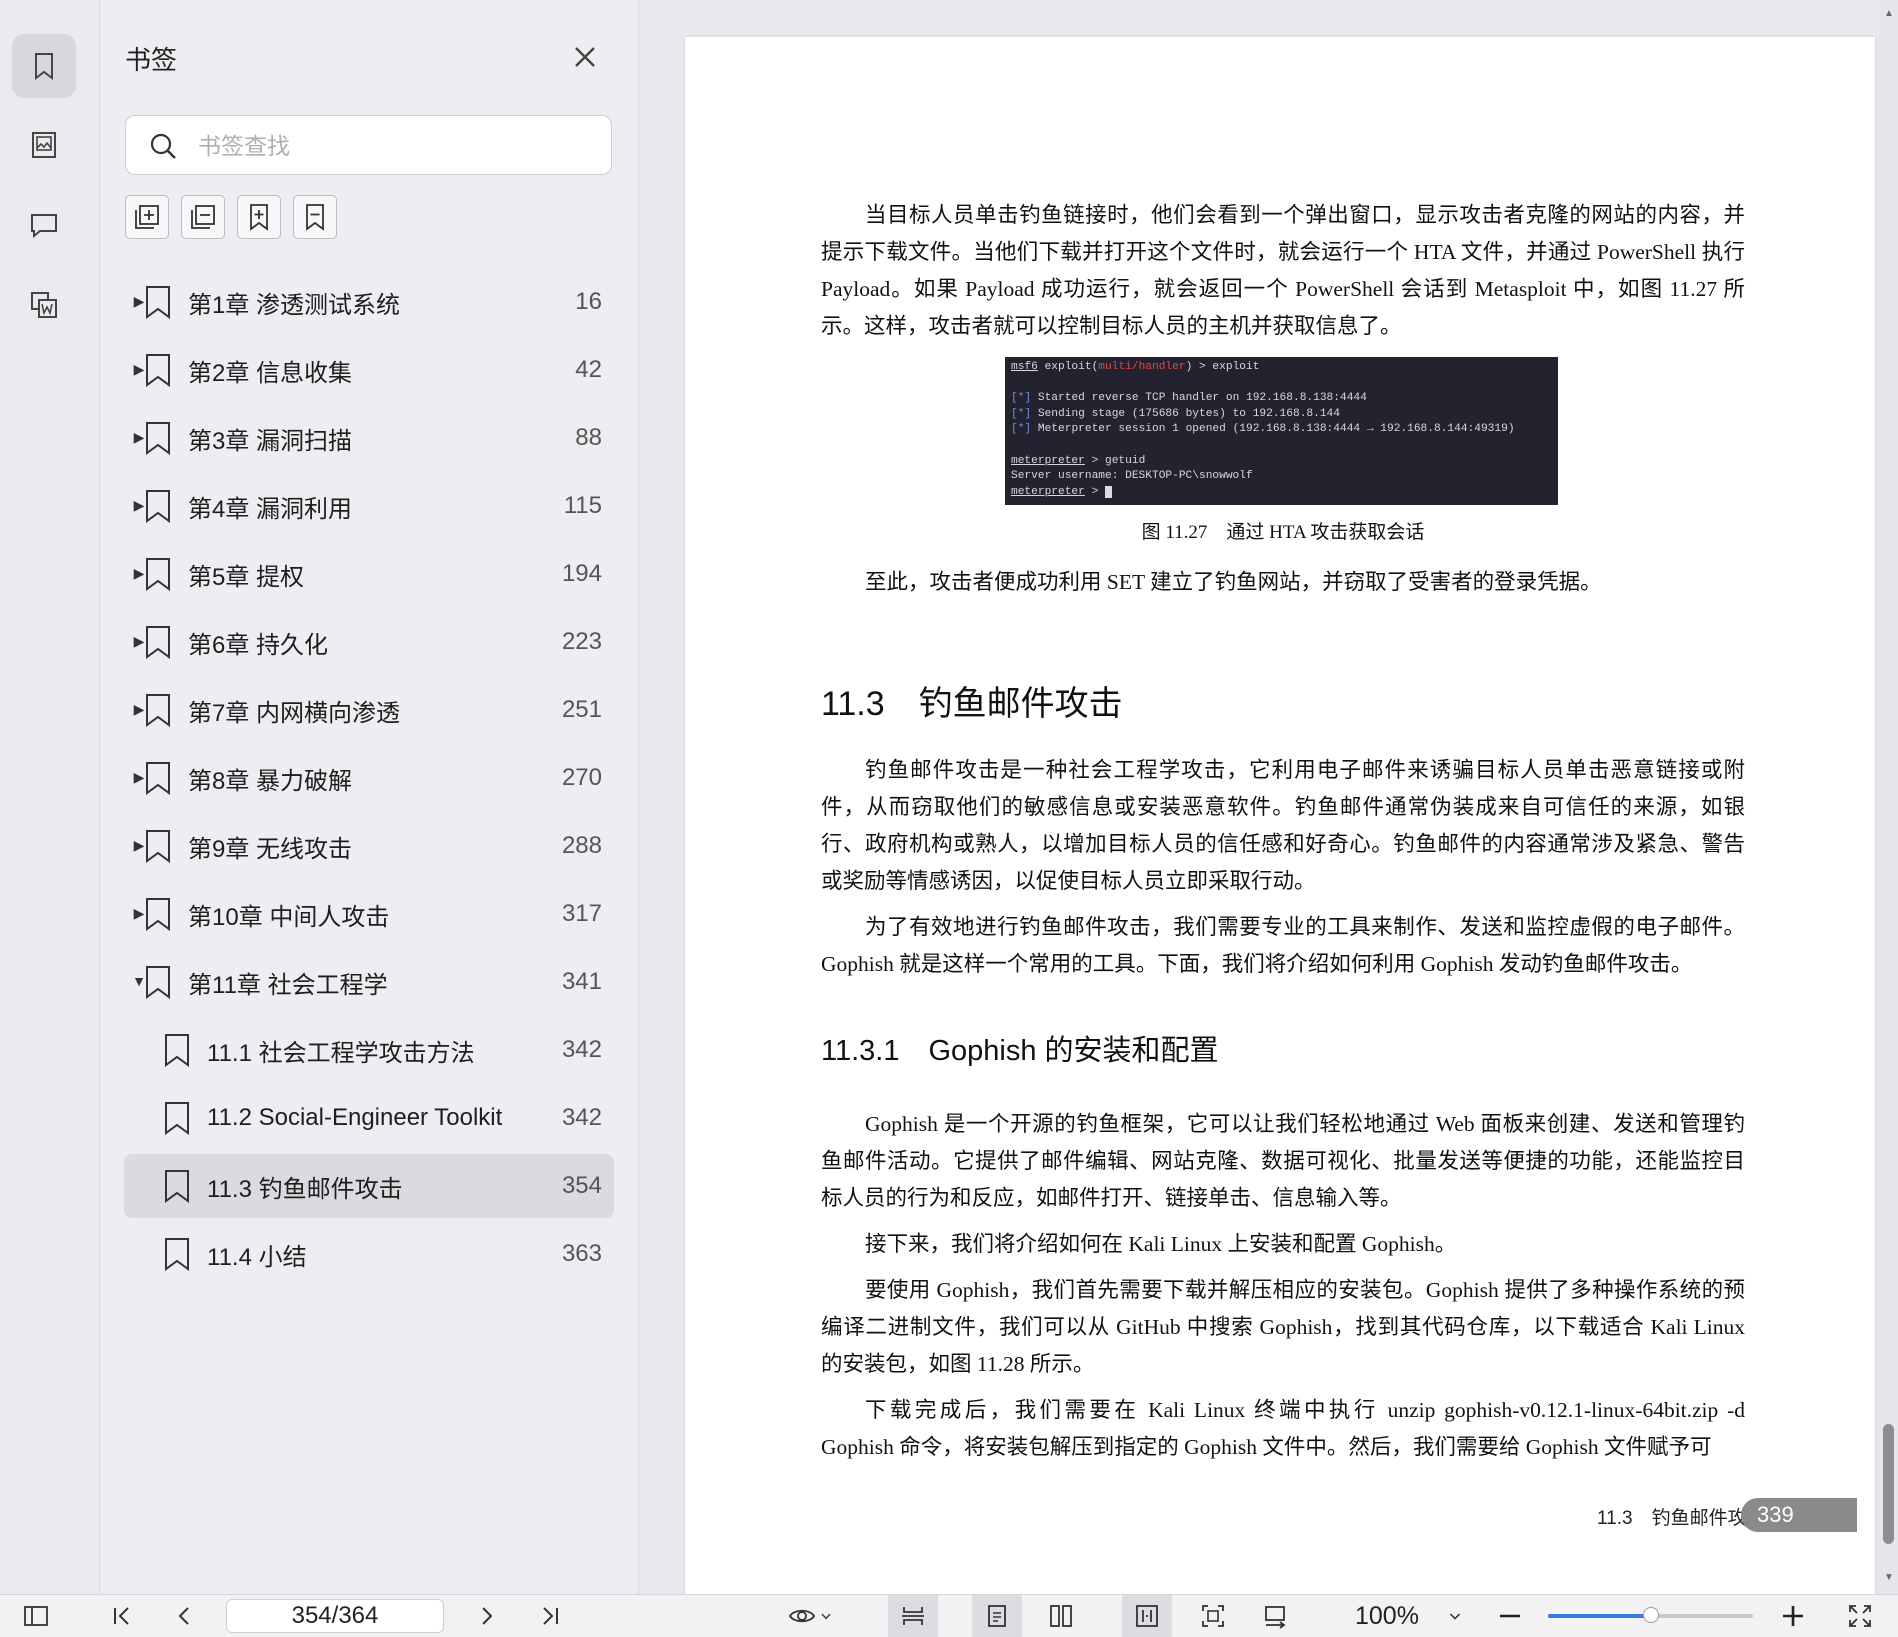  I want to click on thumbnails-tab, so click(44, 145).